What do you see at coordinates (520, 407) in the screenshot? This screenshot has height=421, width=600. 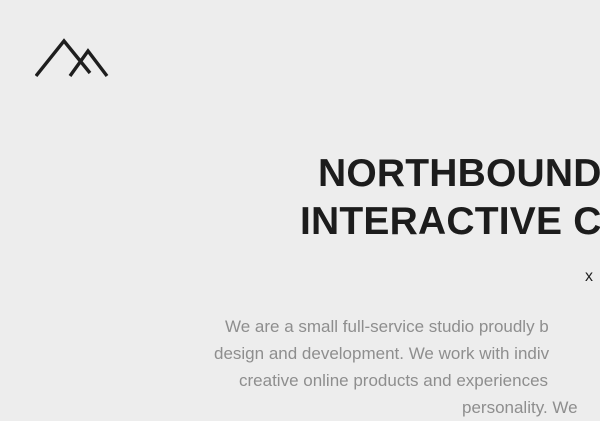 I see `intro-line-4: personality. We` at bounding box center [520, 407].